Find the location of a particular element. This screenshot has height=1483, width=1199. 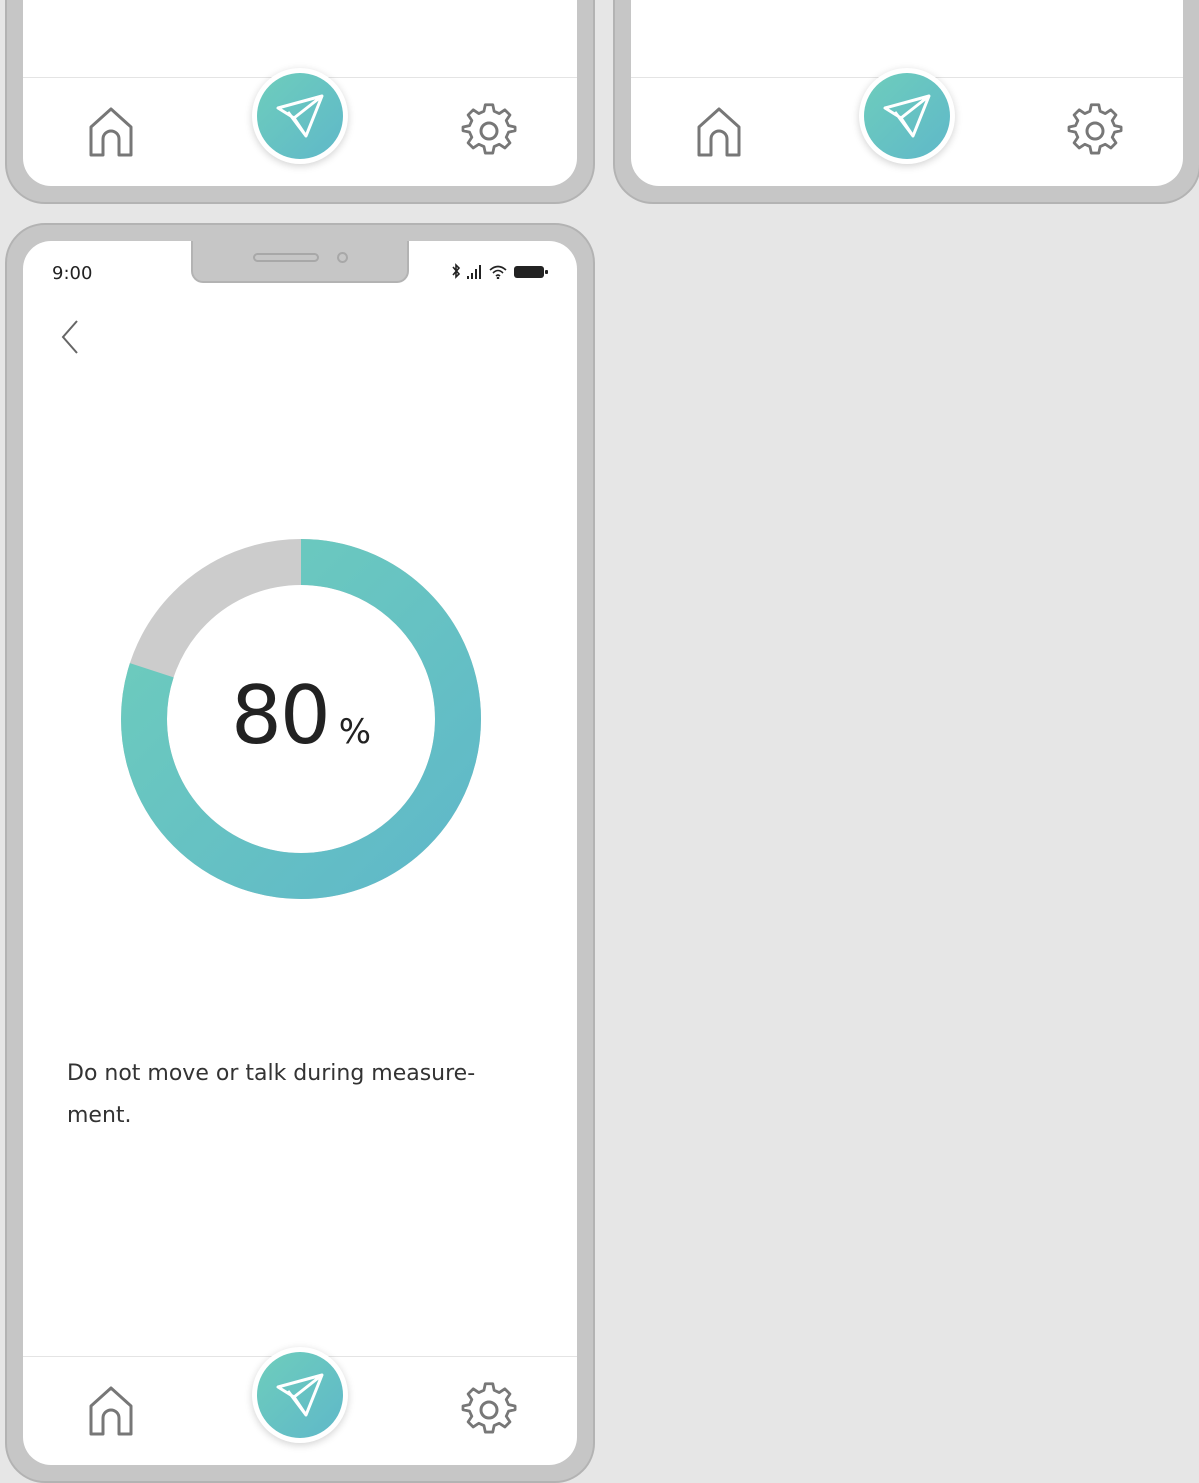

status-time: 9:00 is located at coordinates (72, 273).